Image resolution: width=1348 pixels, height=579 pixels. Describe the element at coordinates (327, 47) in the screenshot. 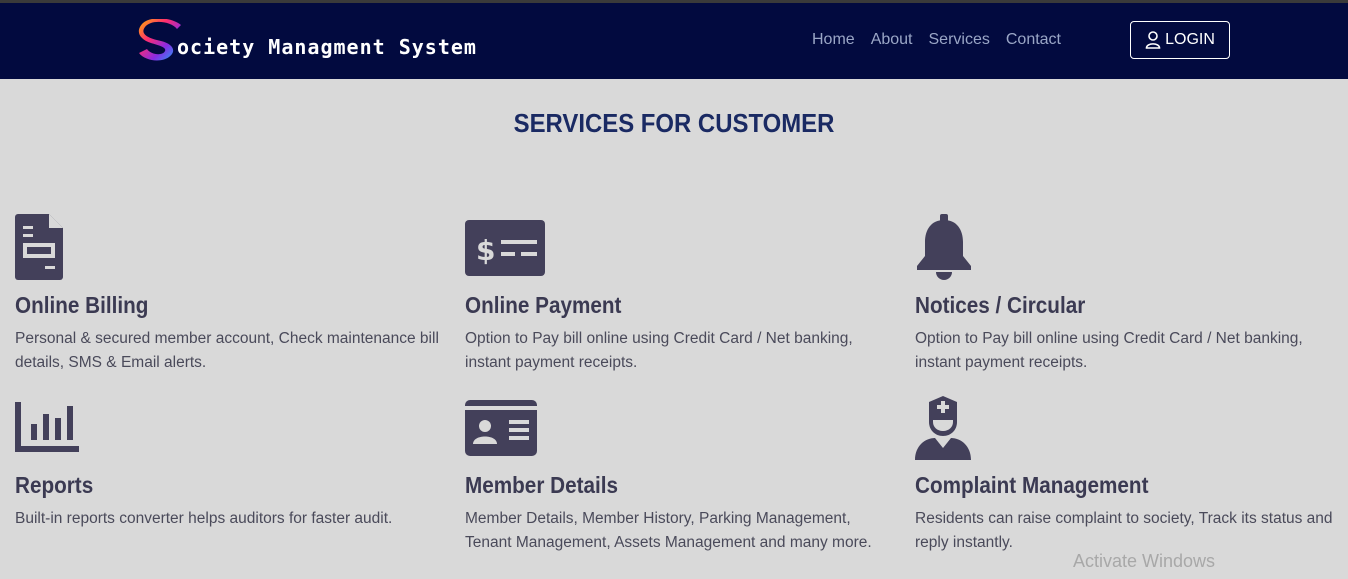

I see `brand-name: ociety Managment System` at that location.